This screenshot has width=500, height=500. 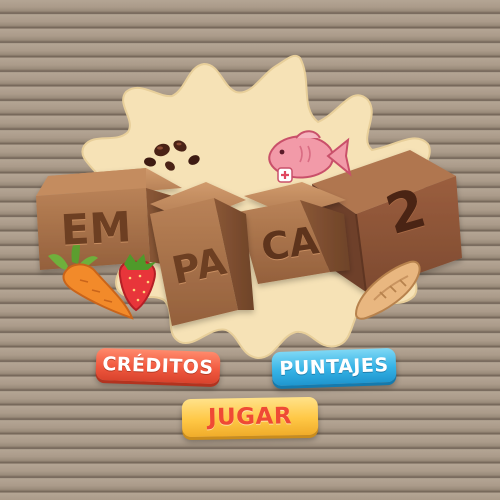 I want to click on puntajes-button: PUNTAJES, so click(x=334, y=367).